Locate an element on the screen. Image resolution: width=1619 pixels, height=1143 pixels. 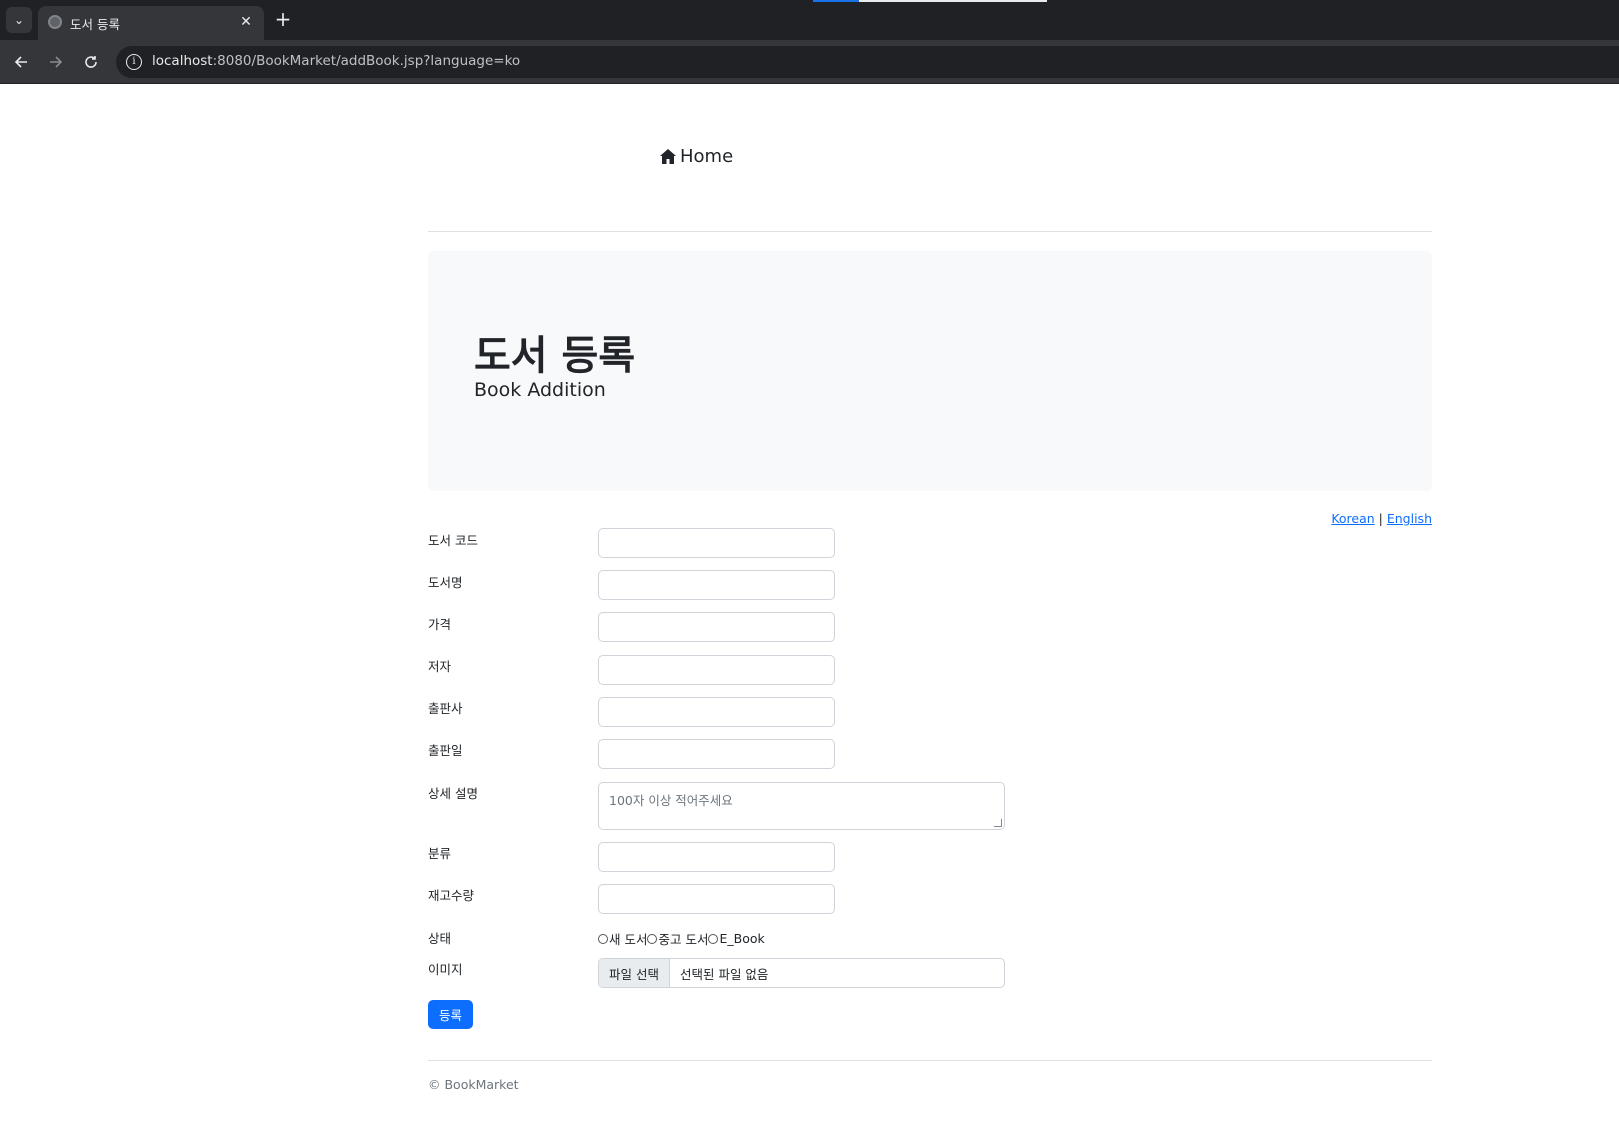
tab-title: 도서 등록 is located at coordinates (95, 24).